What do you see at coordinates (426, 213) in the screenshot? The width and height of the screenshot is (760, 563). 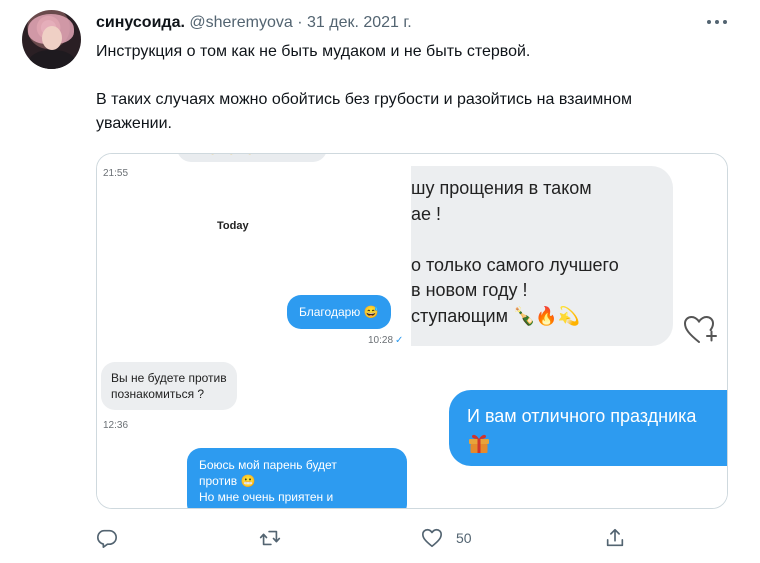 I see `chat-bubble-text: ае !` at bounding box center [426, 213].